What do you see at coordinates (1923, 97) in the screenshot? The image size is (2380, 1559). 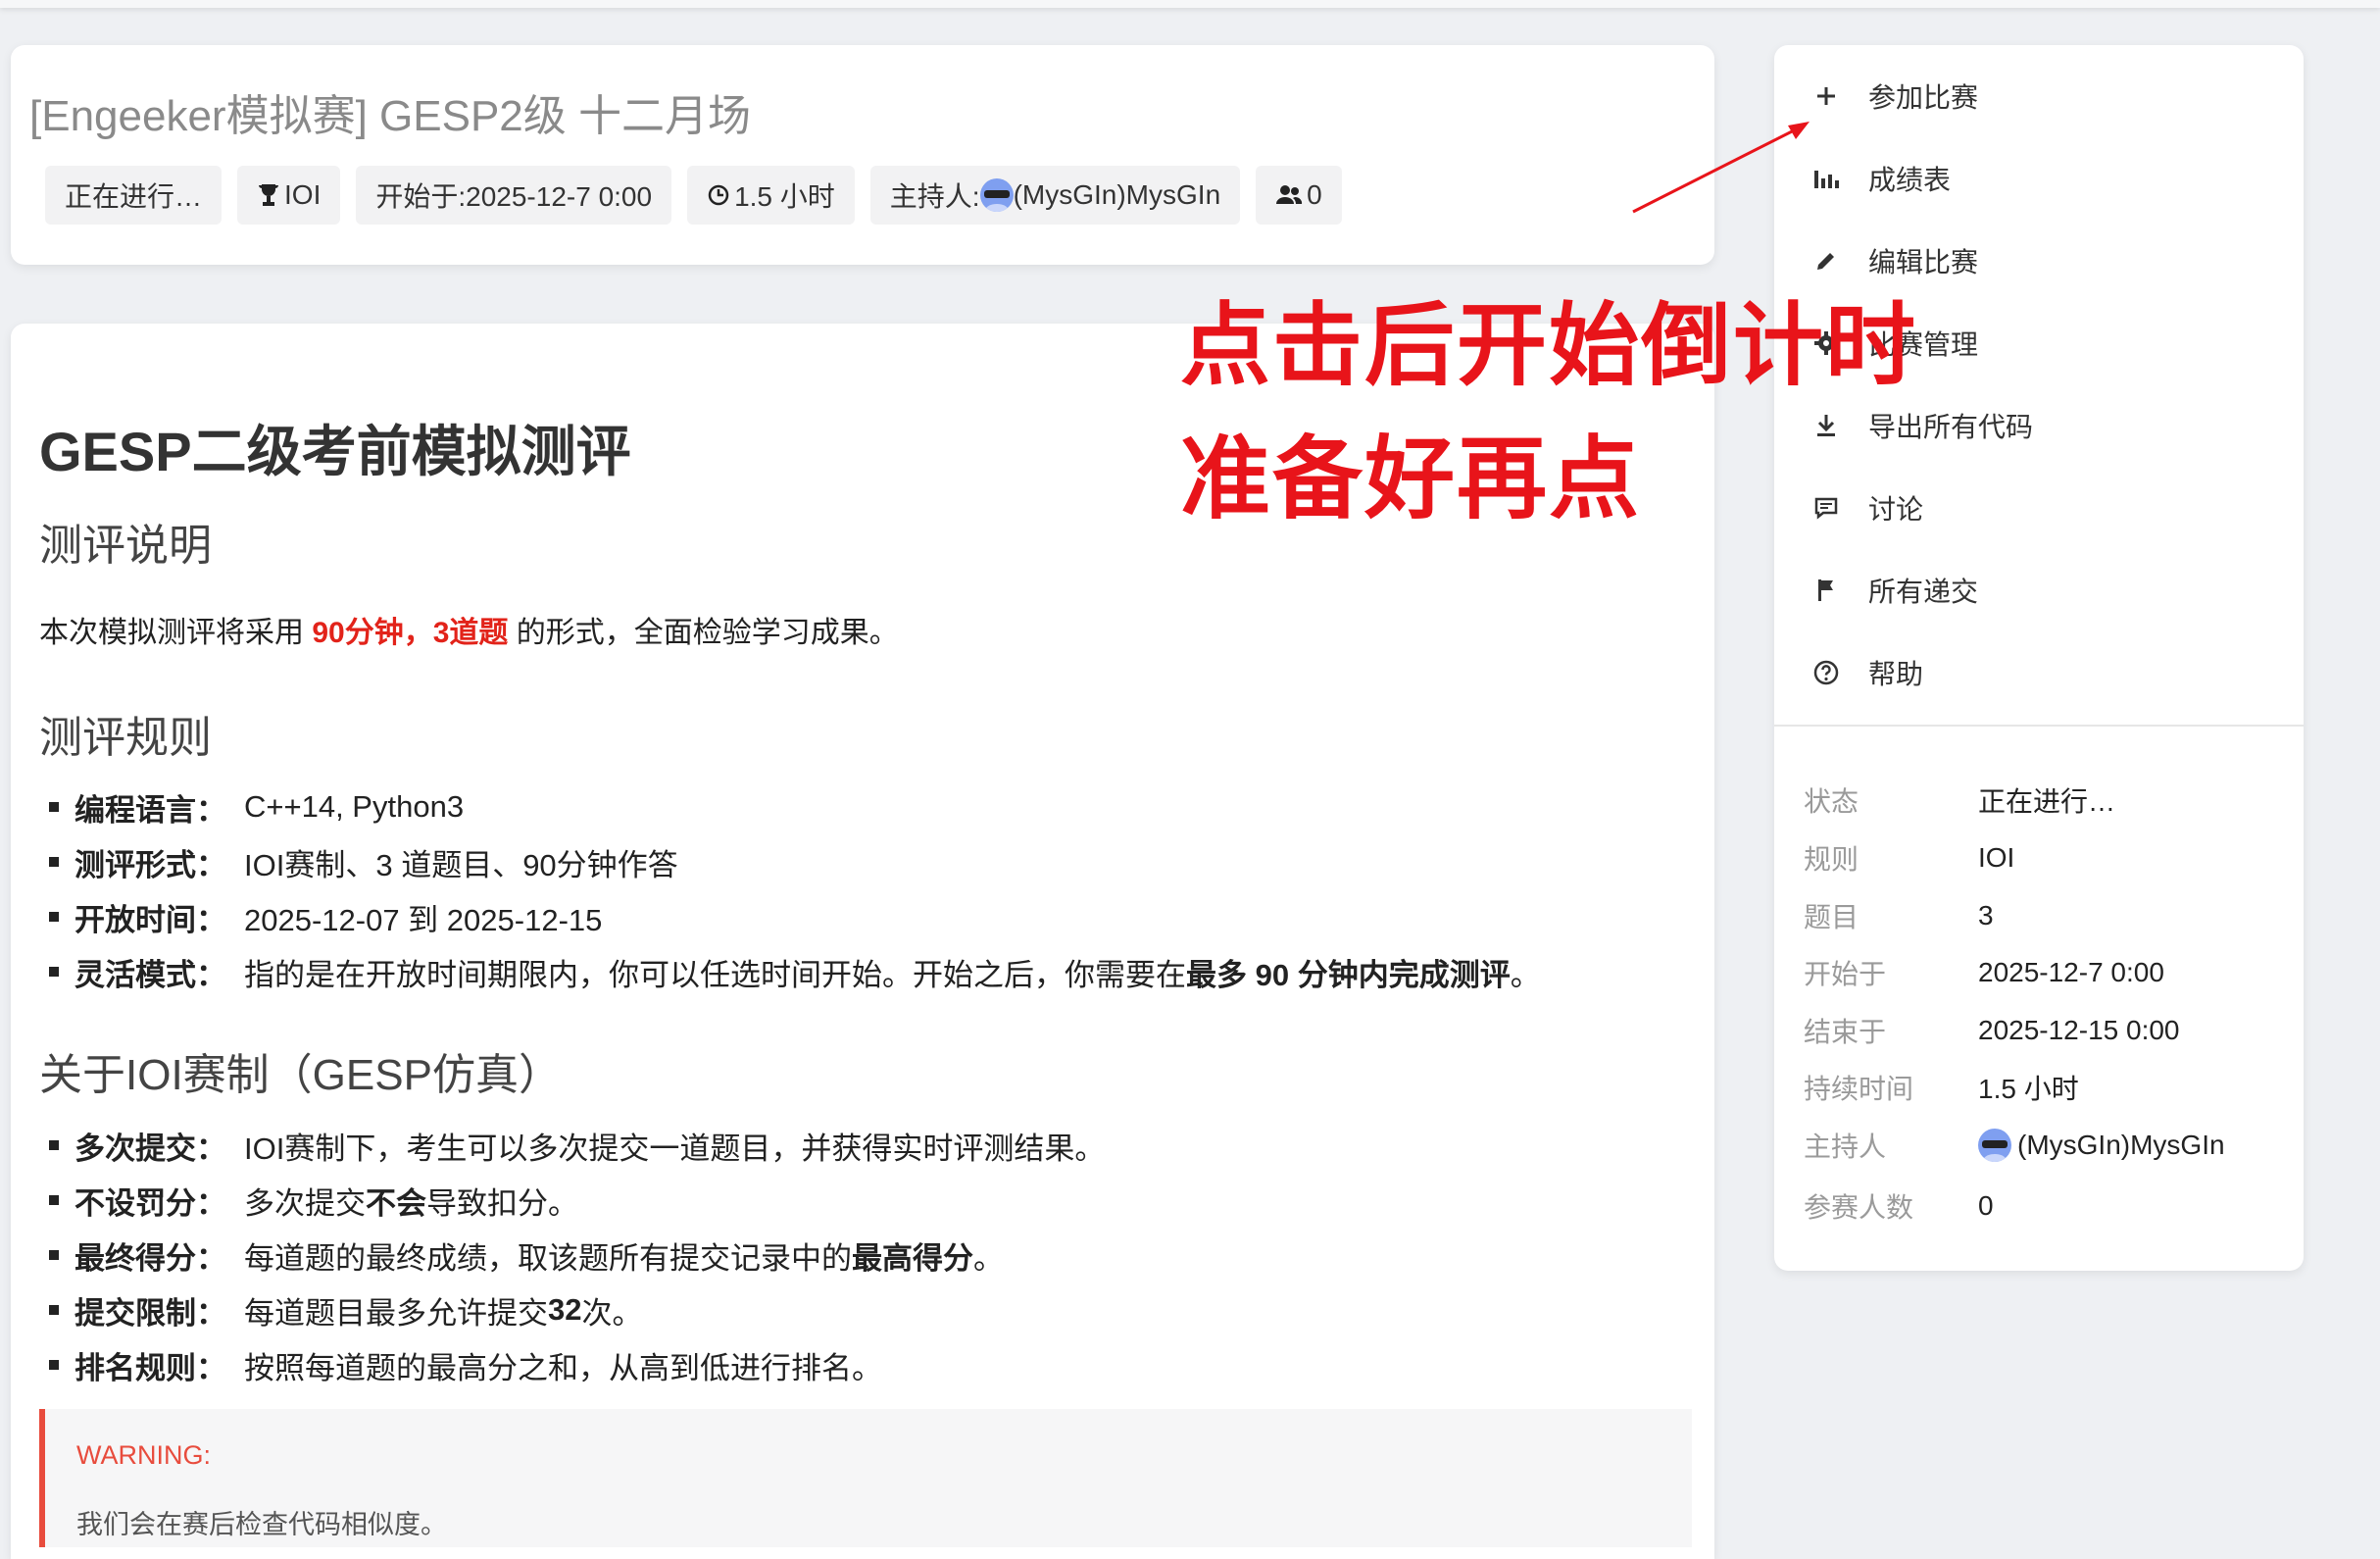 I see `menu-label: 参加比赛` at bounding box center [1923, 97].